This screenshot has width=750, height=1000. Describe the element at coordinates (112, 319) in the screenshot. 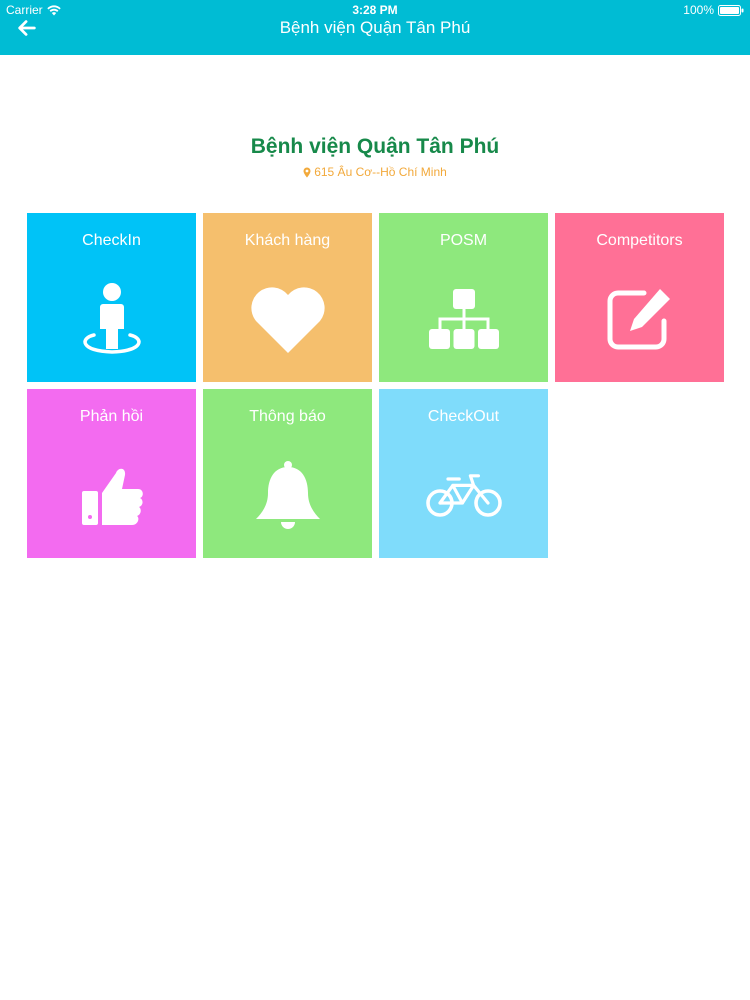

I see `person-checkin-icon` at that location.